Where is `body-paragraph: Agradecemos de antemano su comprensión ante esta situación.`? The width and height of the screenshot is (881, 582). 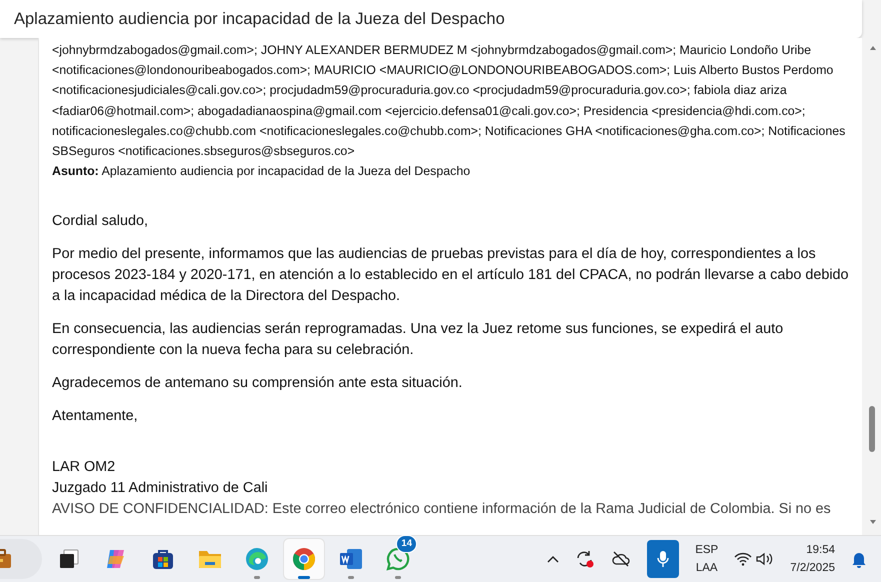 body-paragraph: Agradecemos de antemano su comprensión ante esta situación. is located at coordinates (258, 384).